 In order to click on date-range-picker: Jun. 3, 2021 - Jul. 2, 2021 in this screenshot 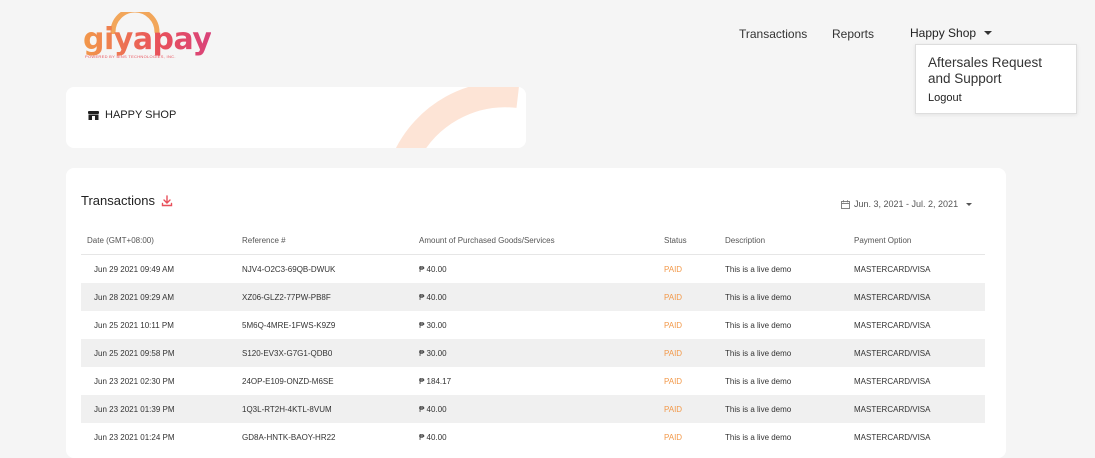, I will do `click(907, 204)`.